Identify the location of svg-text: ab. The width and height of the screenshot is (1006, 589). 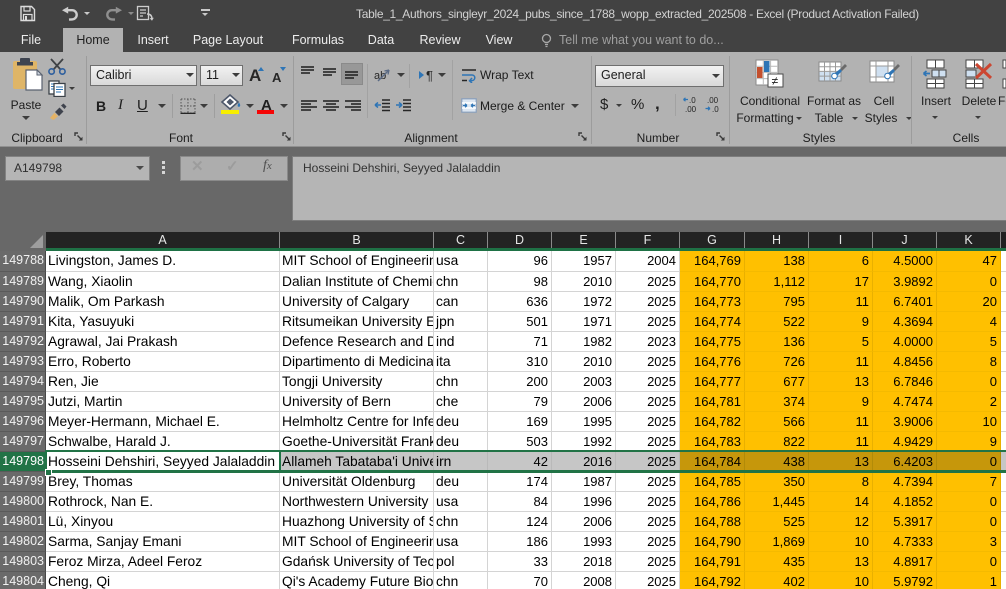
(380, 76).